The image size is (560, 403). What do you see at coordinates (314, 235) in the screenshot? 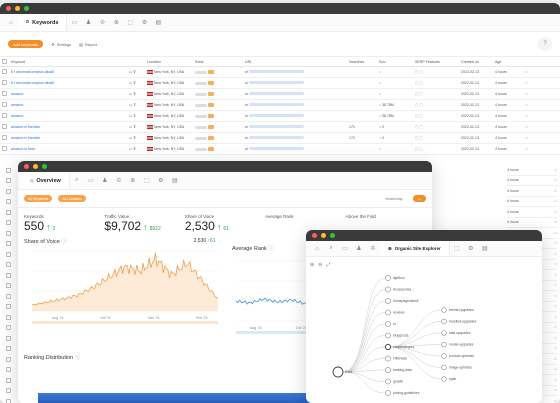
I see `close-dot-icon` at bounding box center [314, 235].